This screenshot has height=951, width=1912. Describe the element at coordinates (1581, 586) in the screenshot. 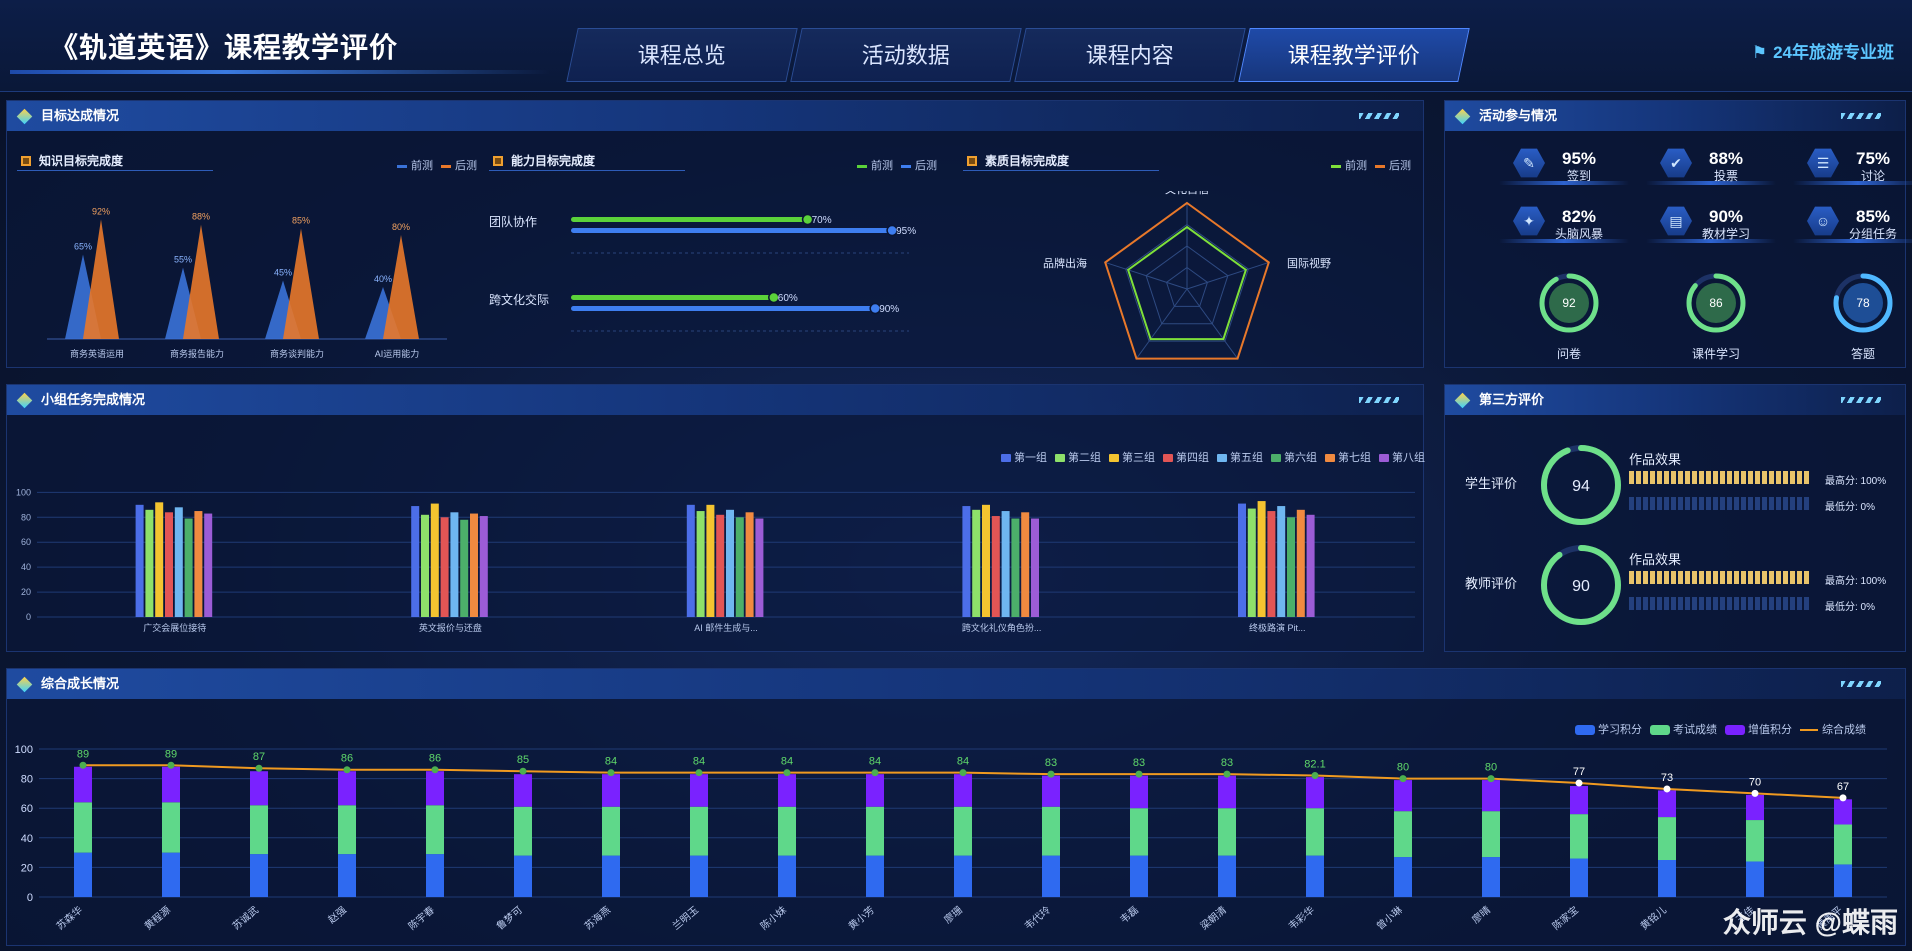

I see `svg-text: 90` at that location.